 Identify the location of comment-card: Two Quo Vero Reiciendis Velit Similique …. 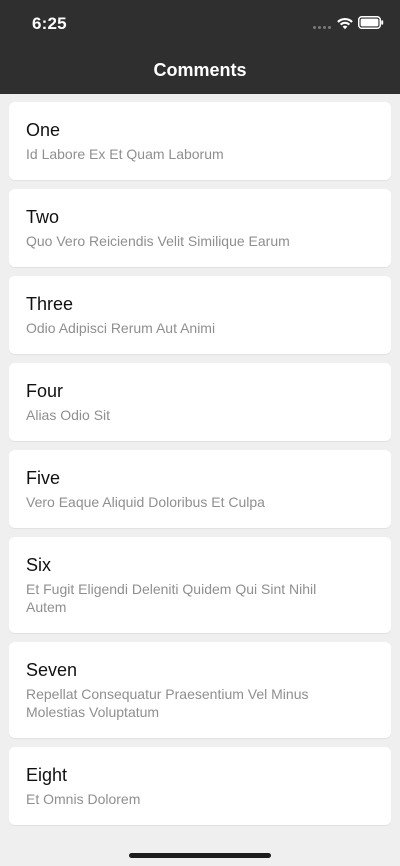
(200, 228).